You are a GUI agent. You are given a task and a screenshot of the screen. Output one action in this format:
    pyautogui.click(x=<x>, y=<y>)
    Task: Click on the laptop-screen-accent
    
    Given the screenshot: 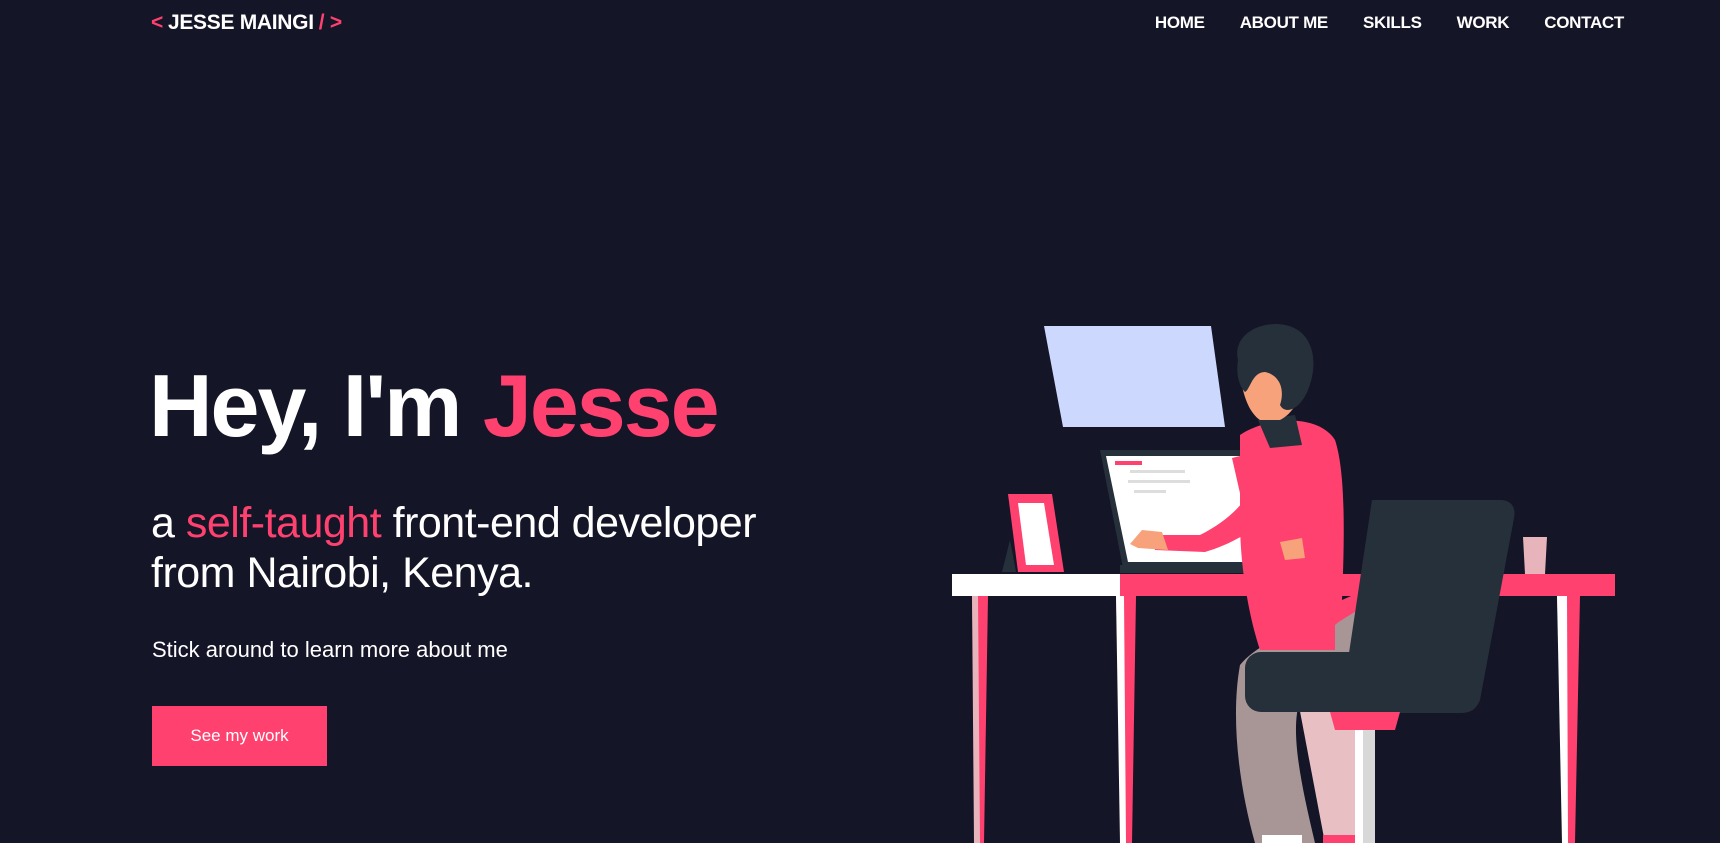 What is the action you would take?
    pyautogui.click(x=1128, y=463)
    